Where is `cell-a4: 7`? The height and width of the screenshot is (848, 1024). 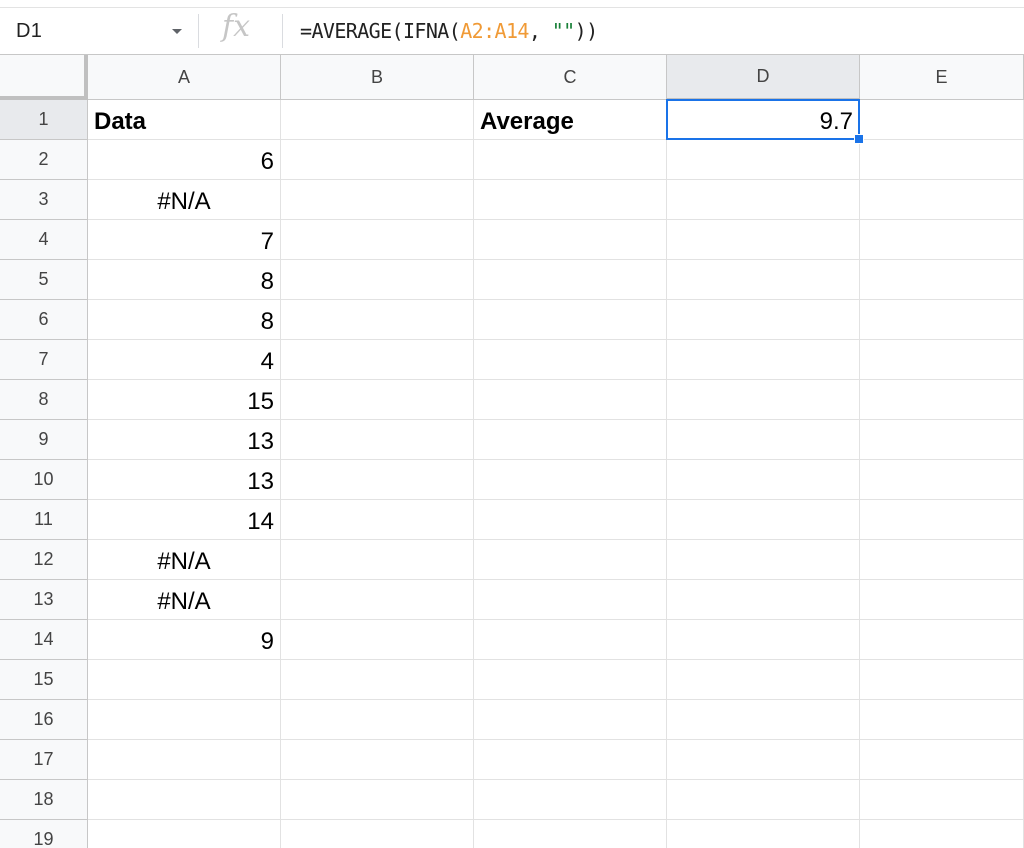
cell-a4: 7 is located at coordinates (184, 240).